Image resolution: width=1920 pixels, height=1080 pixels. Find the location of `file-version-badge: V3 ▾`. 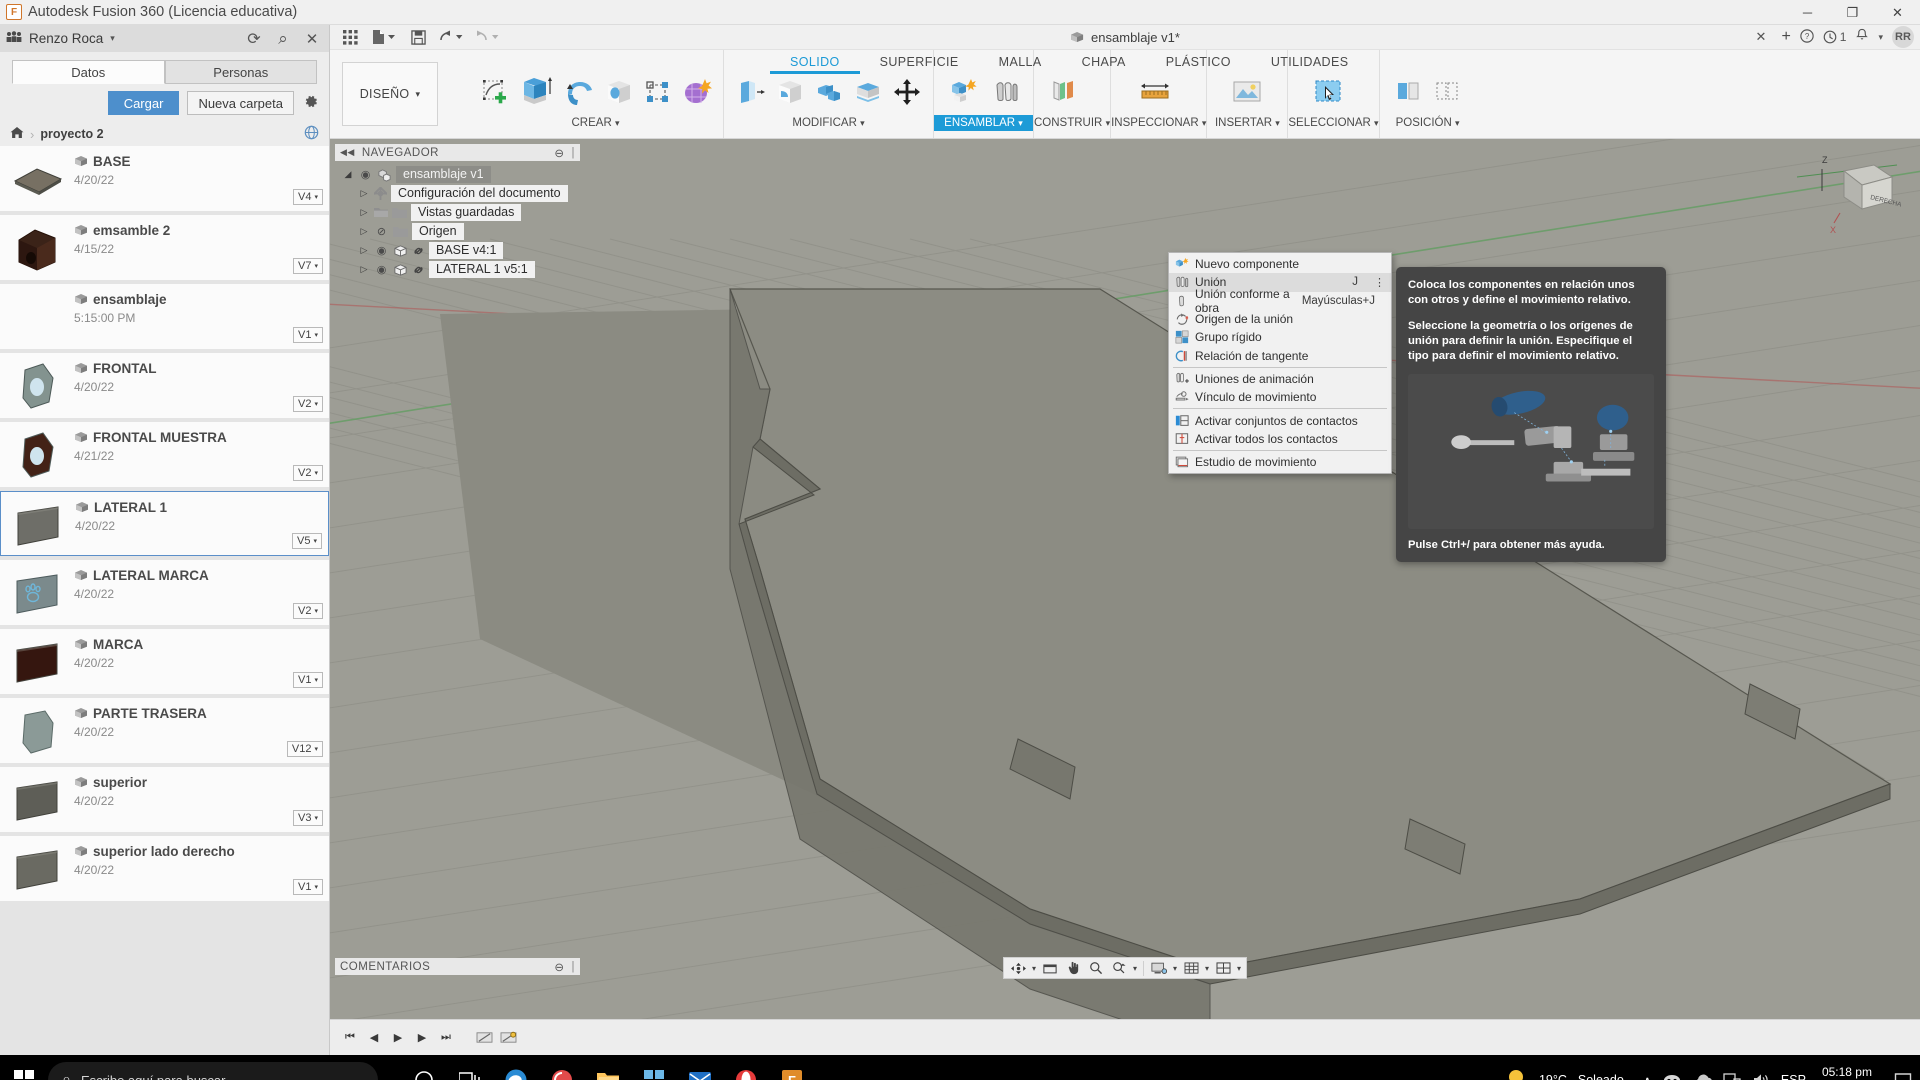

file-version-badge: V3 ▾ is located at coordinates (308, 818).